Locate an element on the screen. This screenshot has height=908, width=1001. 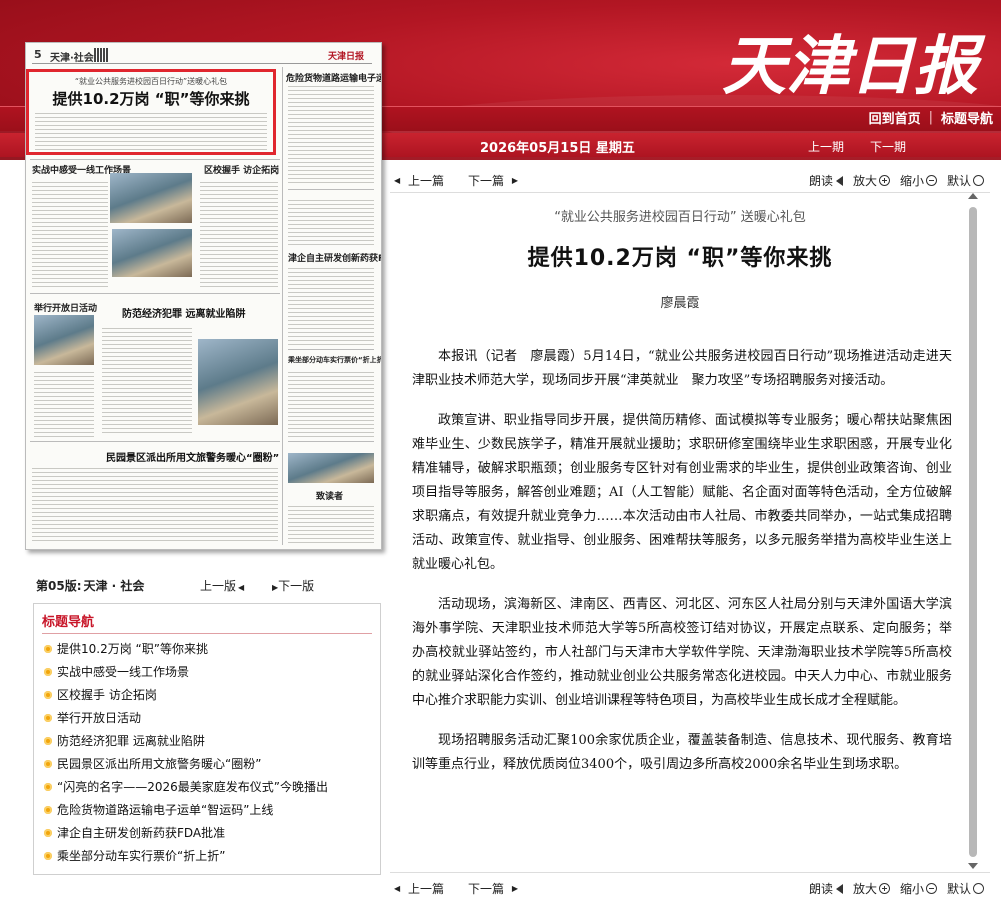
tianjin-daily-logo: 天津日报 is located at coordinates (853, 60).